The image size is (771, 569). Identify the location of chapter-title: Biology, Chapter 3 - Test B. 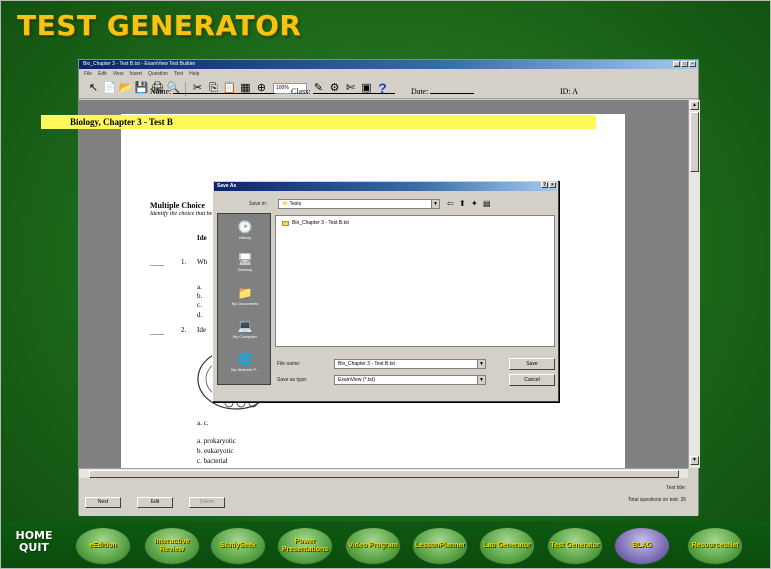
(121, 122).